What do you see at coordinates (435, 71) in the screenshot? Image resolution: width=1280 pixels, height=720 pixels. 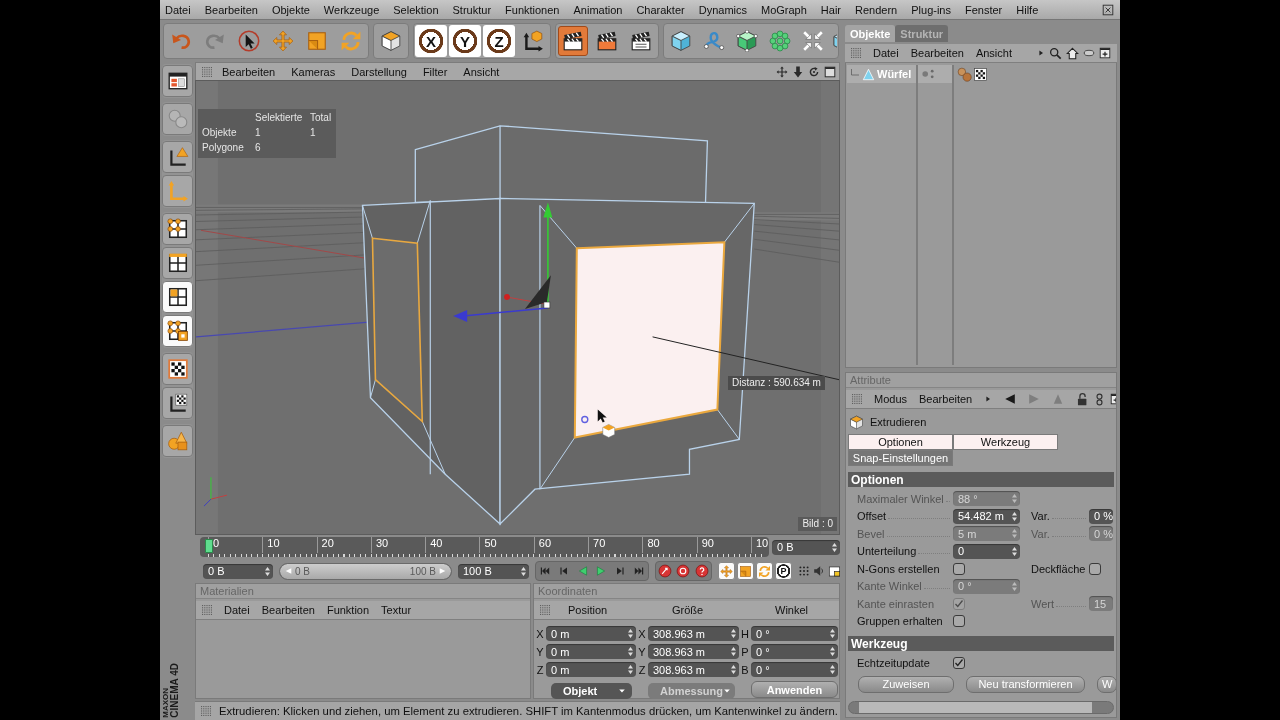 I see `menu-item: Filter` at bounding box center [435, 71].